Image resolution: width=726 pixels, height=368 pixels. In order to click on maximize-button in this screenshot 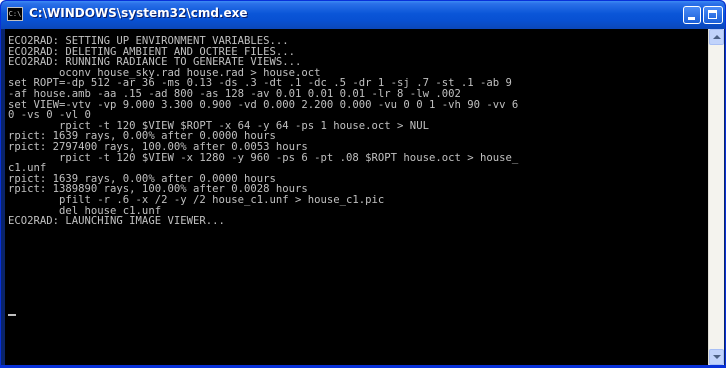, I will do `click(713, 15)`.